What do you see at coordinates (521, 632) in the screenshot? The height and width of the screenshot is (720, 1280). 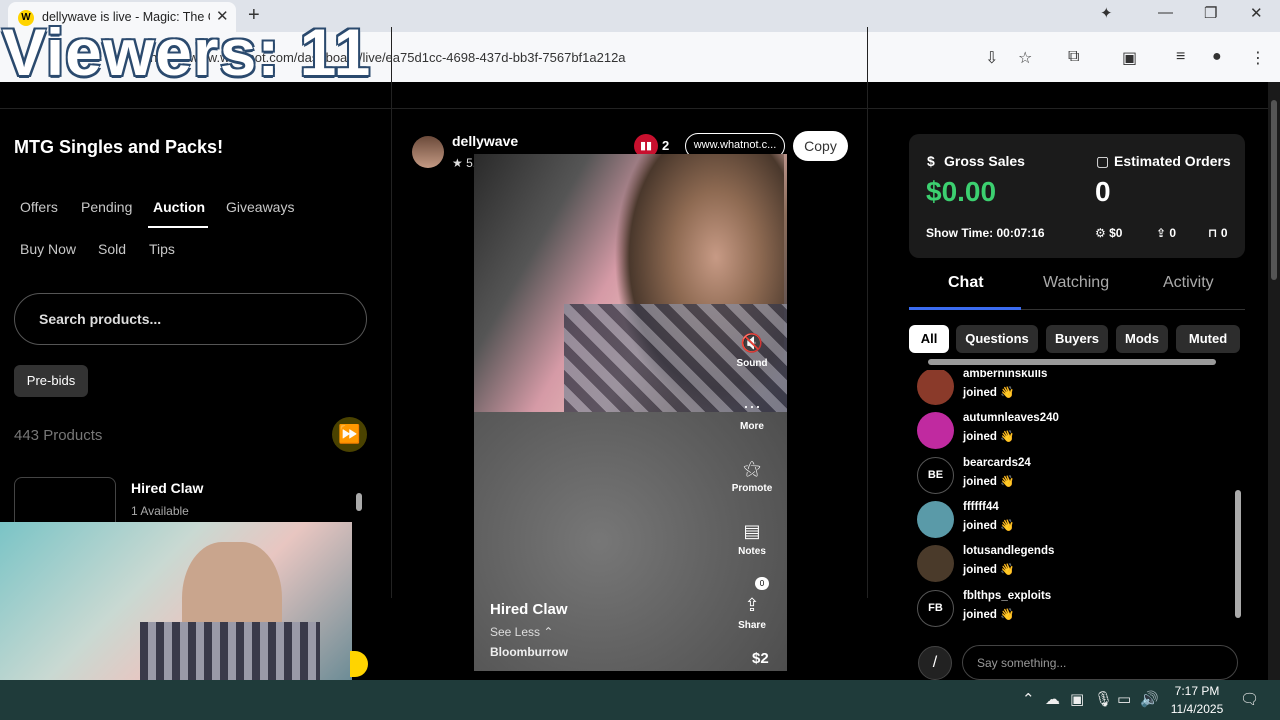 I see `see-less-link: See Less ⌃` at bounding box center [521, 632].